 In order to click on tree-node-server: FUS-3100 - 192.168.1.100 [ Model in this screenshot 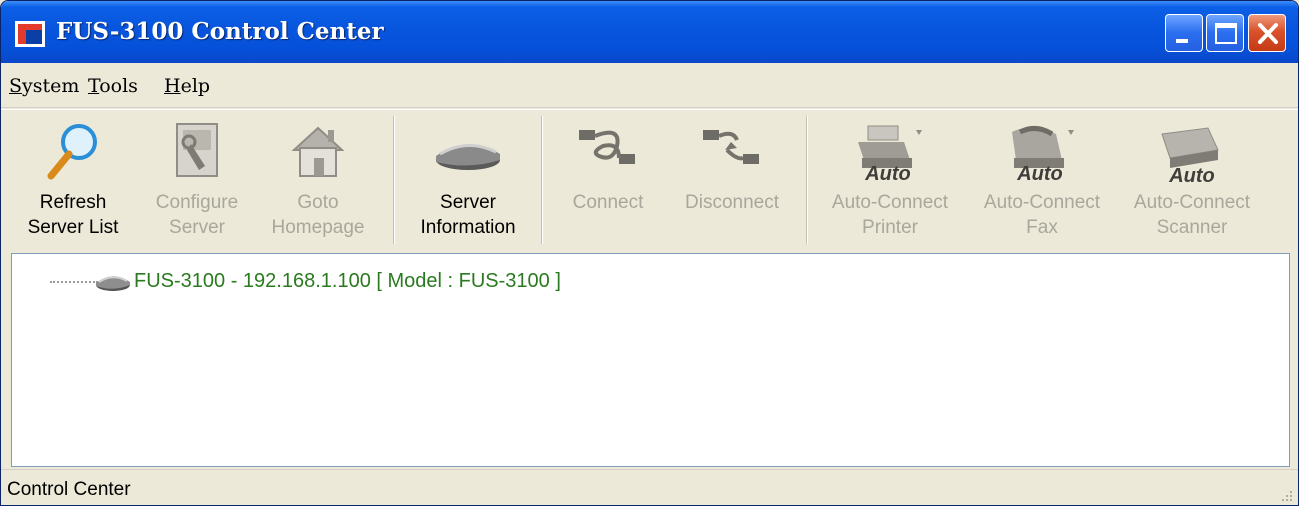, I will do `click(347, 281)`.